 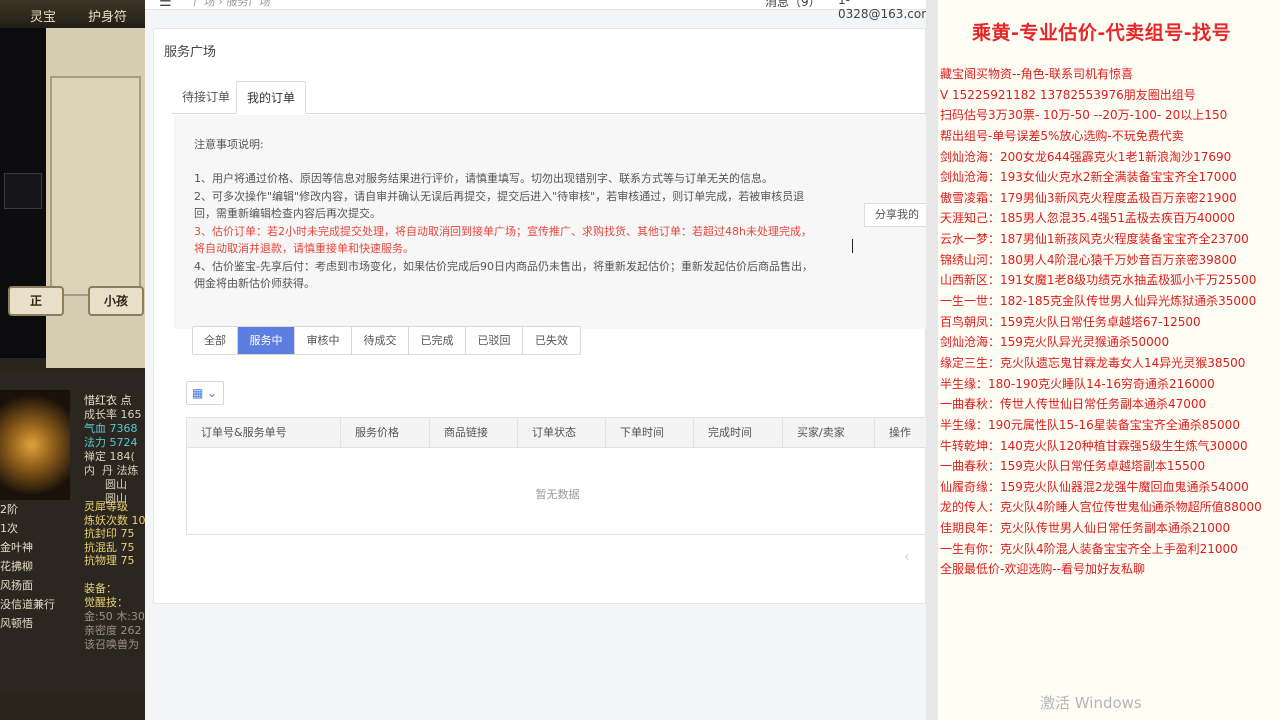 I want to click on windows-activation-watermark: 激活 Windows, so click(x=1091, y=703).